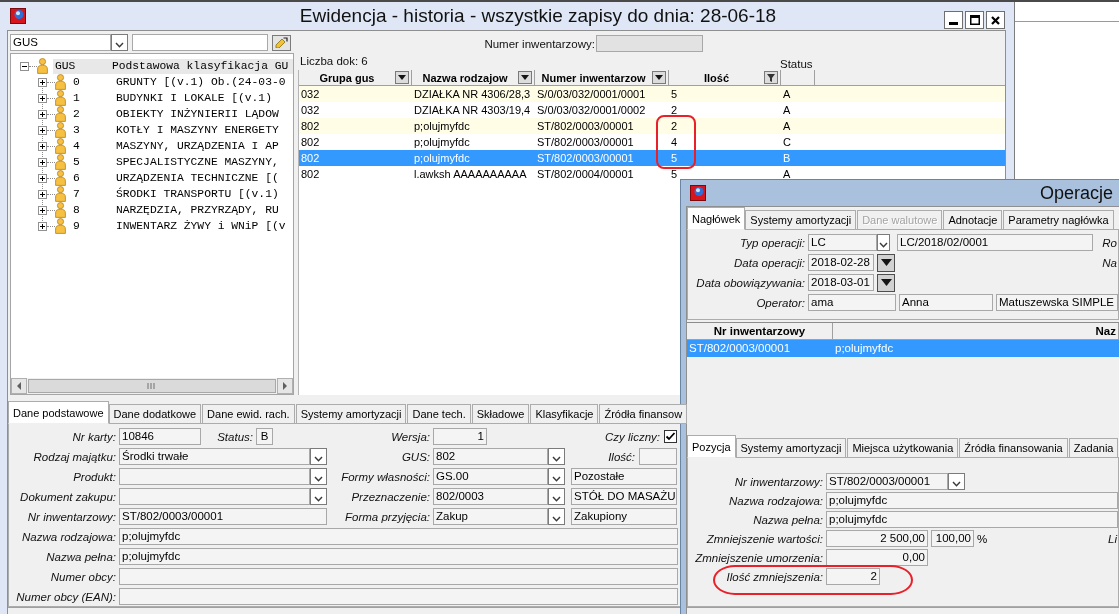 The width and height of the screenshot is (1119, 614). I want to click on tab: Parametry nagłówka, so click(1058, 220).